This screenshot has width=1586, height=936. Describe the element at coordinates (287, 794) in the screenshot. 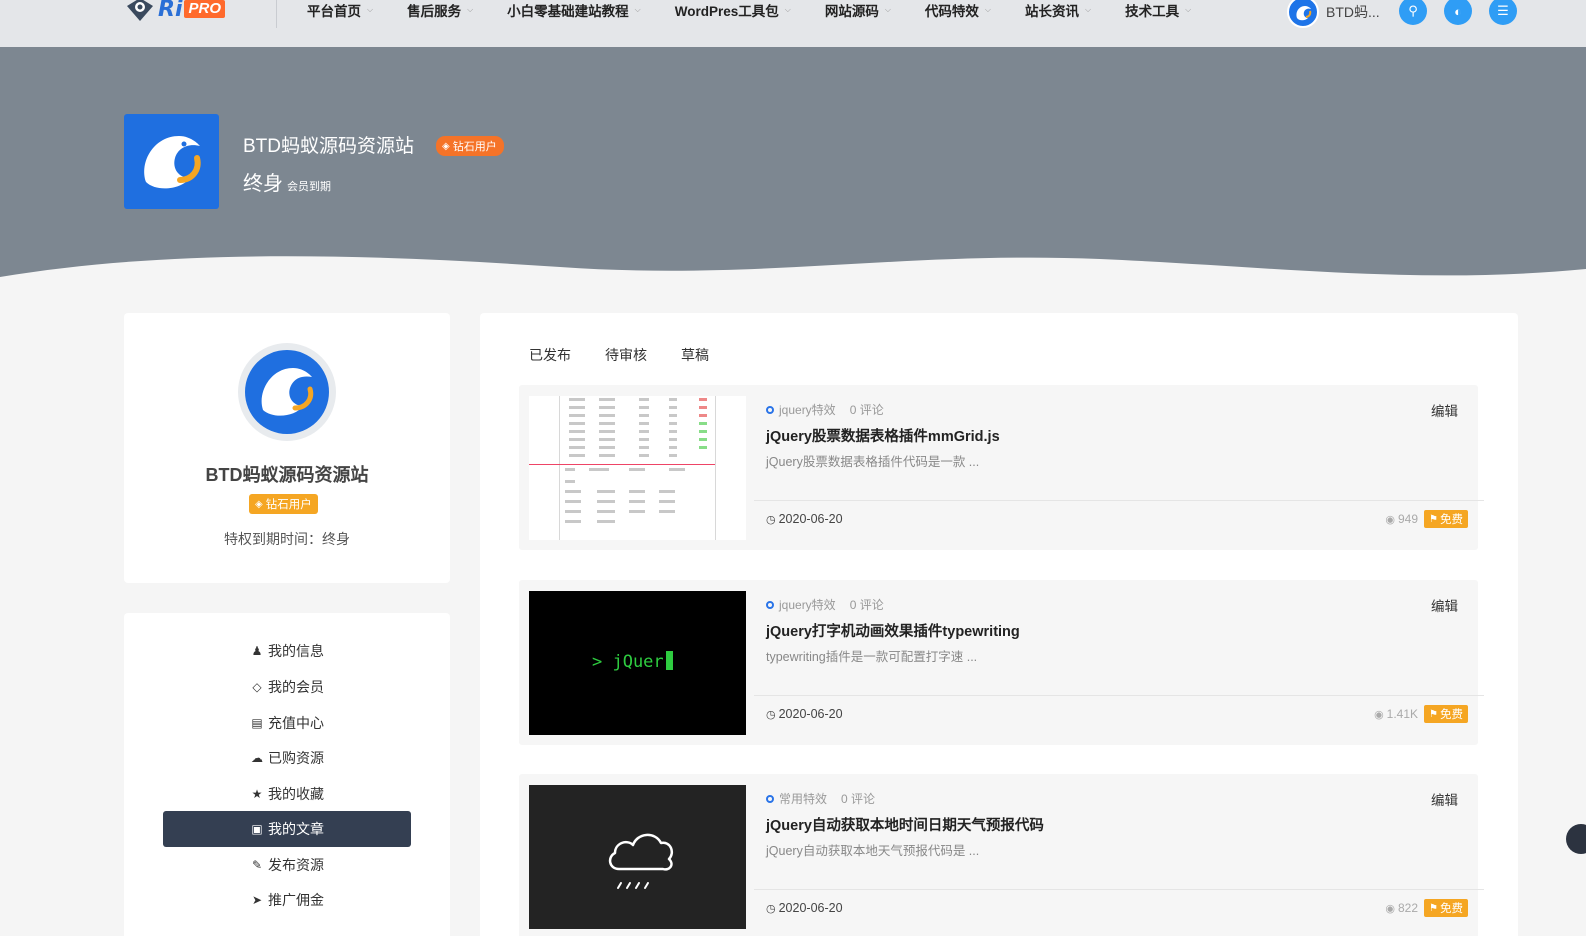

I see `menu-item-favorites: ★ 我的收藏` at that location.